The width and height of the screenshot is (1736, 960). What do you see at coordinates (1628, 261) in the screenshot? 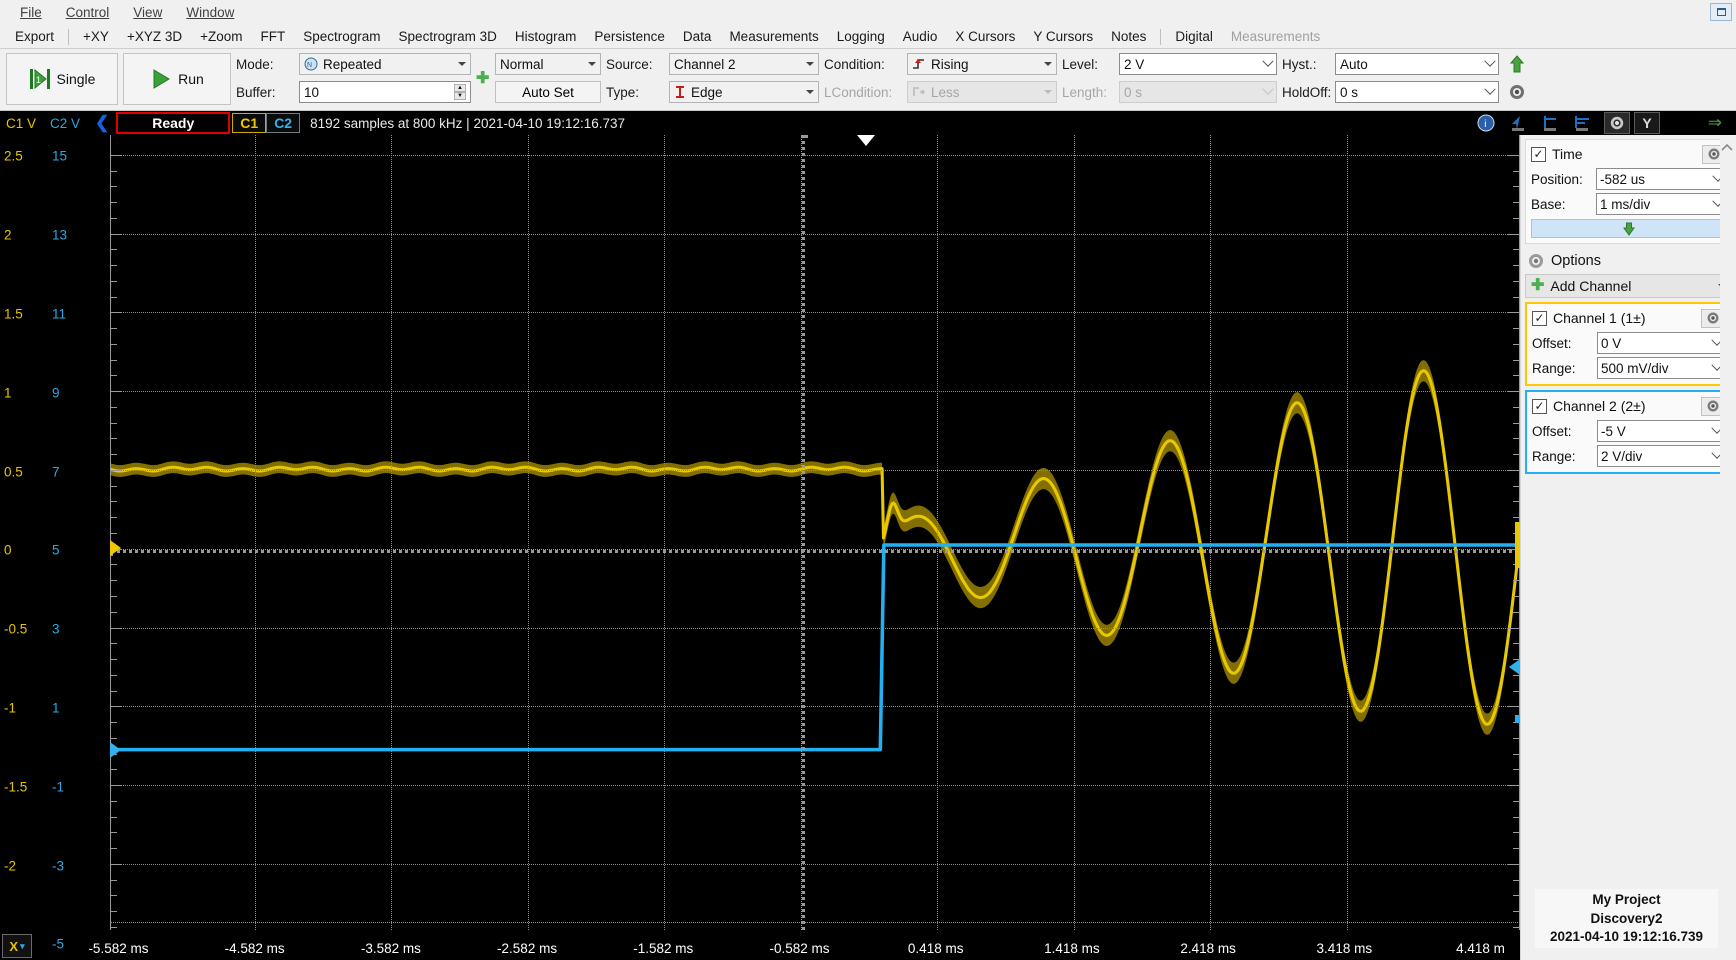
I see `options-row: Options` at bounding box center [1628, 261].